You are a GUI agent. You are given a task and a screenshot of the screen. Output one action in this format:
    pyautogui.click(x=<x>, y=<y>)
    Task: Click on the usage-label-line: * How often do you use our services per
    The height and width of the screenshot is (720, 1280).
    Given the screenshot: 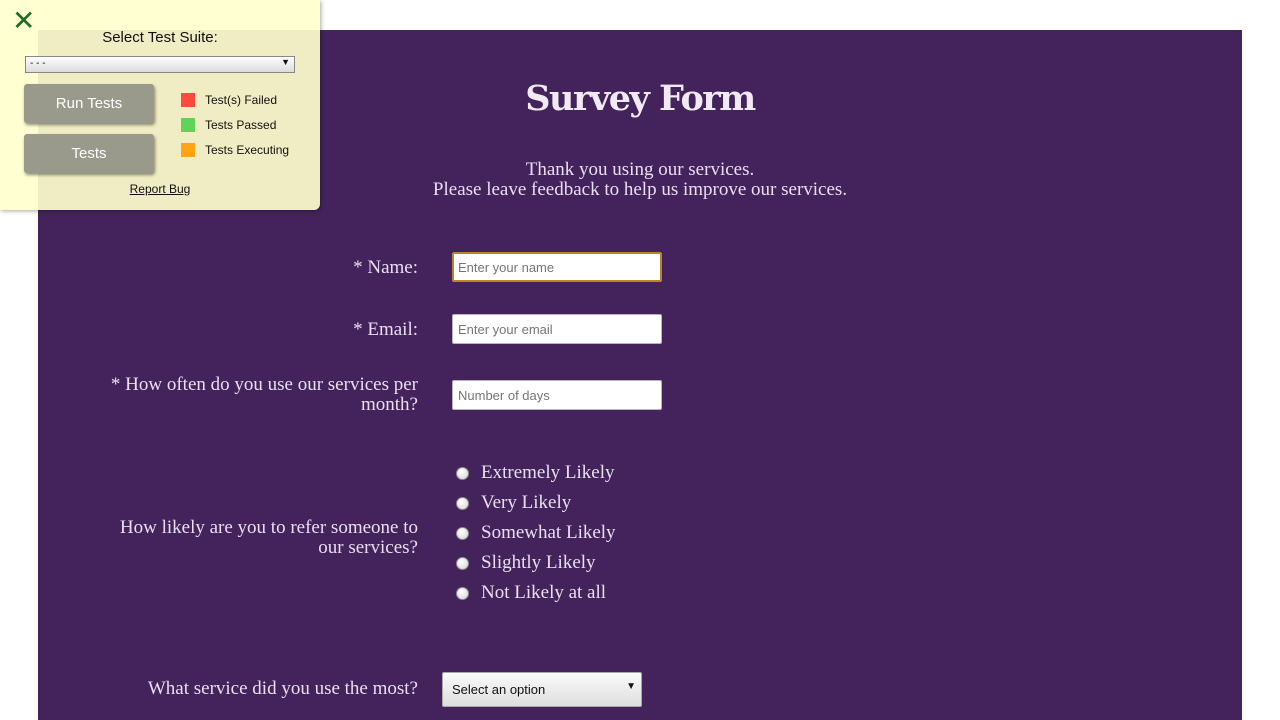 What is the action you would take?
    pyautogui.click(x=264, y=384)
    